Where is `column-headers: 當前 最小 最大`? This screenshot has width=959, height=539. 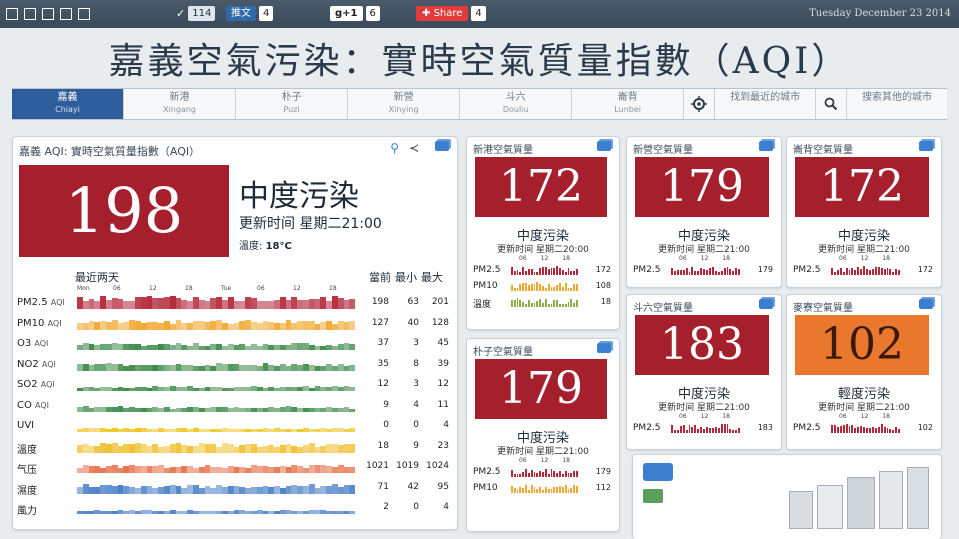
column-headers: 當前 最小 最大 is located at coordinates (406, 277).